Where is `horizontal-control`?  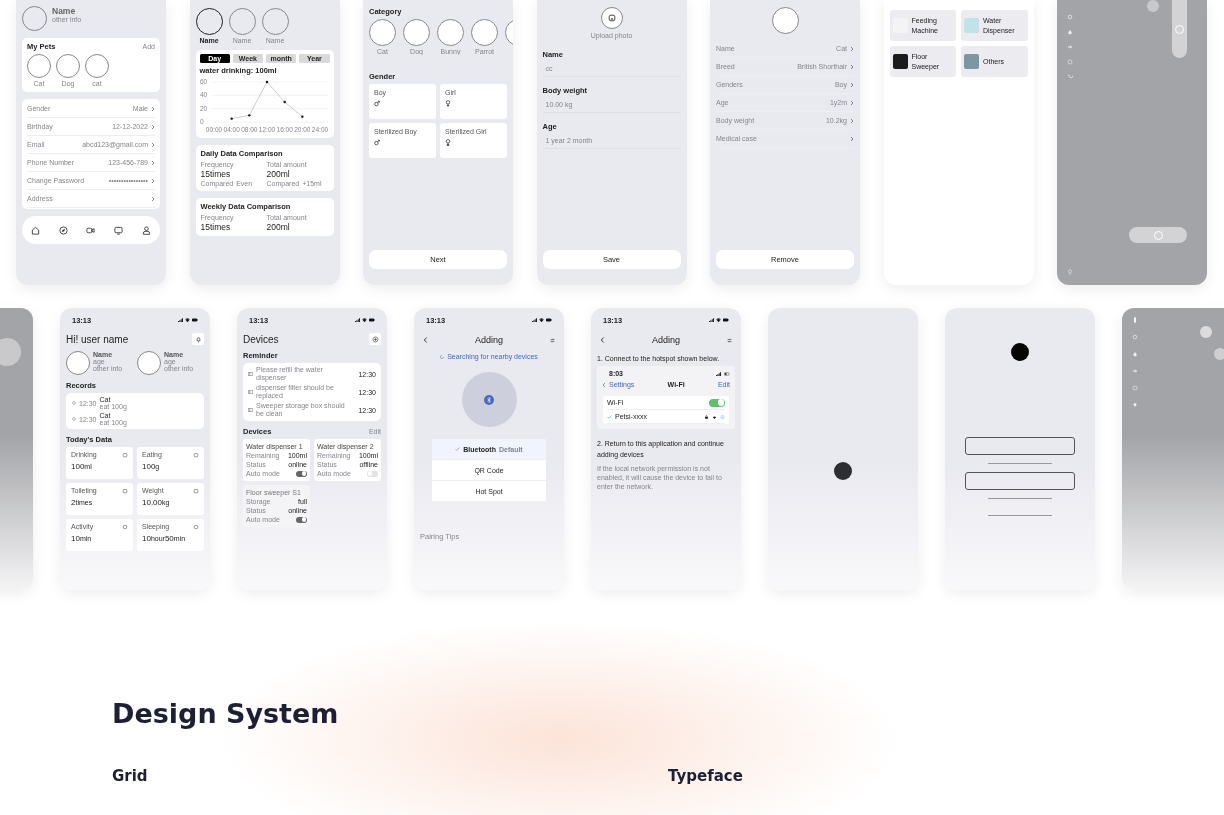 horizontal-control is located at coordinates (1158, 235).